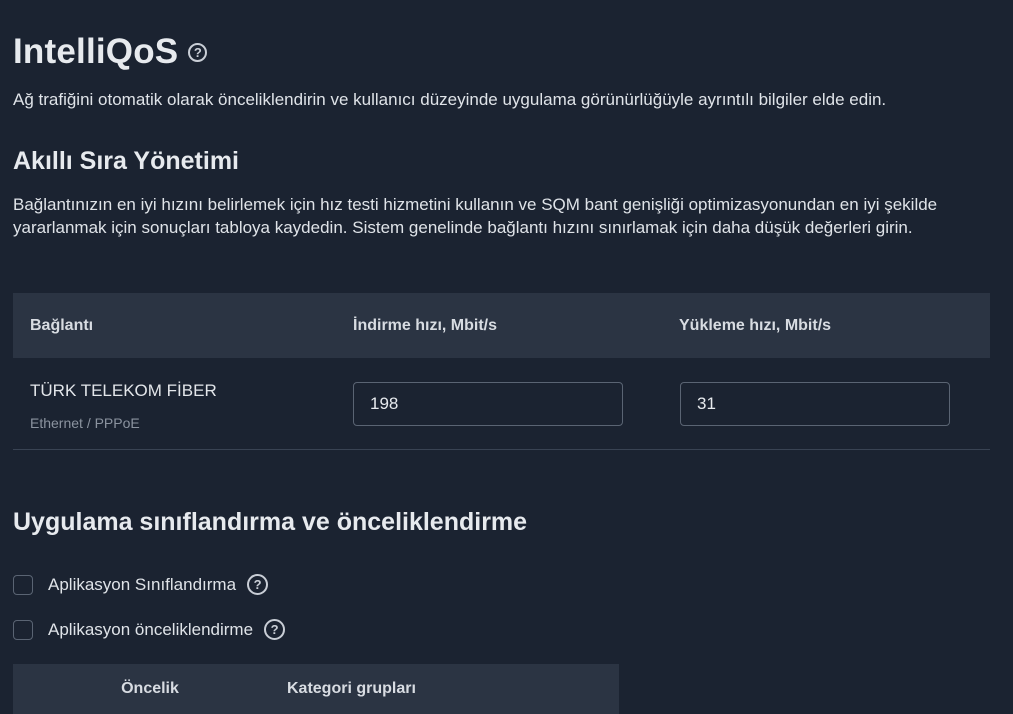 The image size is (1013, 714). Describe the element at coordinates (123, 390) in the screenshot. I see `connection-name: TÜRK TELEKOM FİBER` at that location.